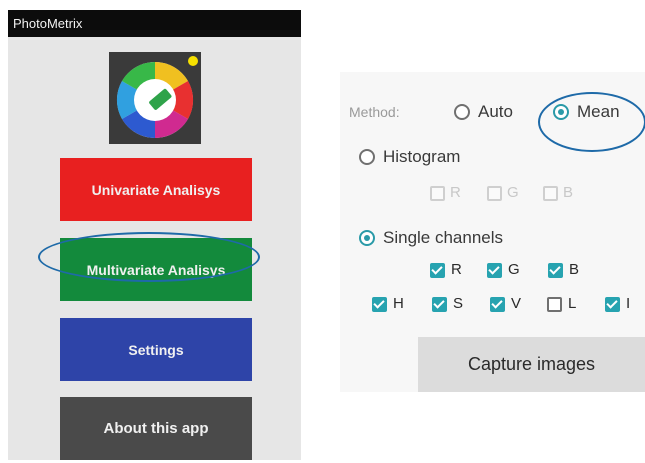 Image resolution: width=645 pixels, height=463 pixels. What do you see at coordinates (156, 189) in the screenshot?
I see `univariate-analysis-button: Univariate Analisys` at bounding box center [156, 189].